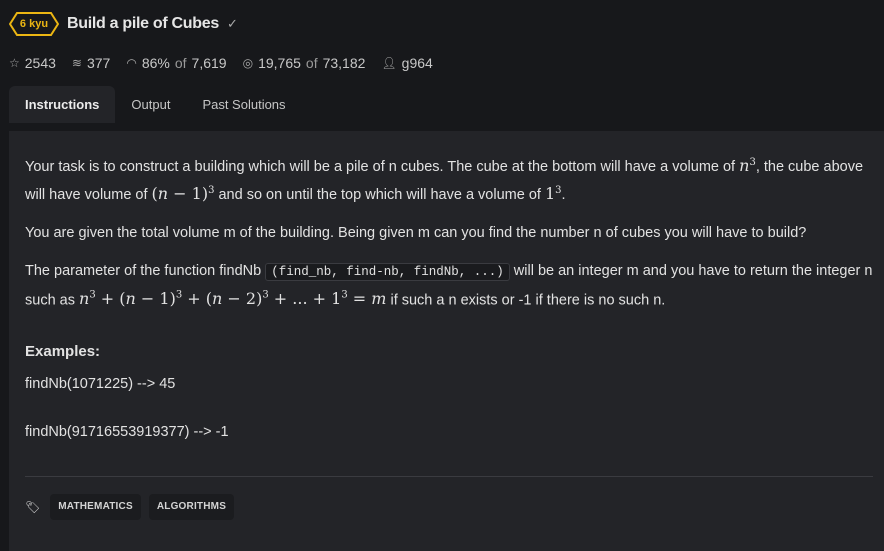 The image size is (884, 551). Describe the element at coordinates (279, 63) in the screenshot. I see `completed-count: 19,765` at that location.